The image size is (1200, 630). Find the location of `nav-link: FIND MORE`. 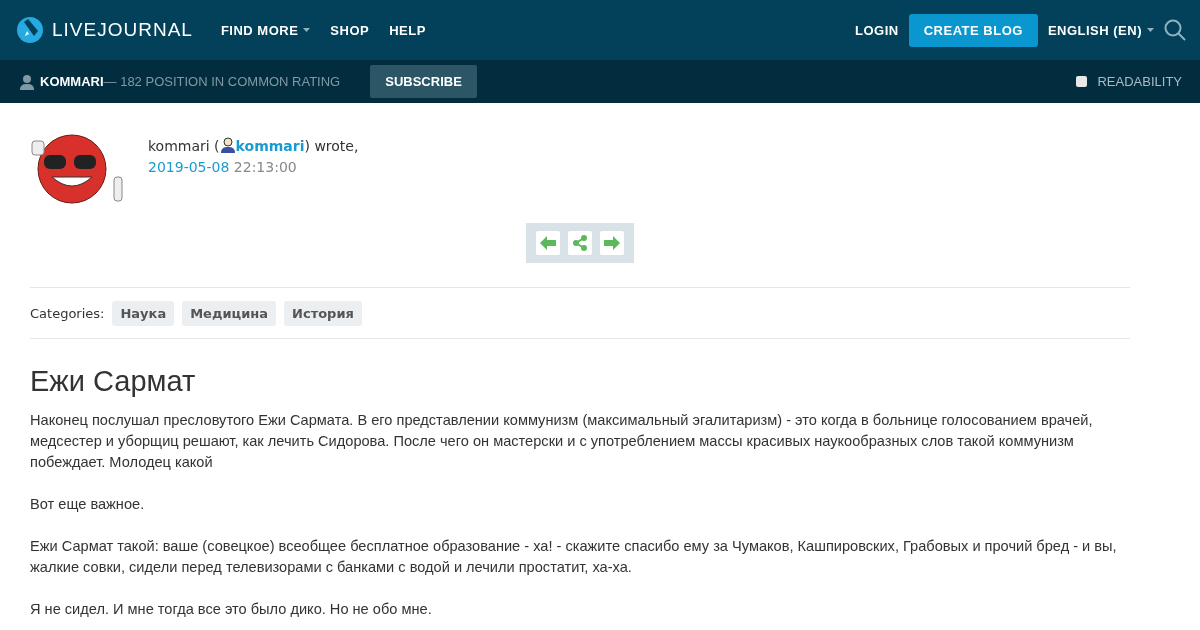

nav-link: FIND MORE is located at coordinates (265, 30).